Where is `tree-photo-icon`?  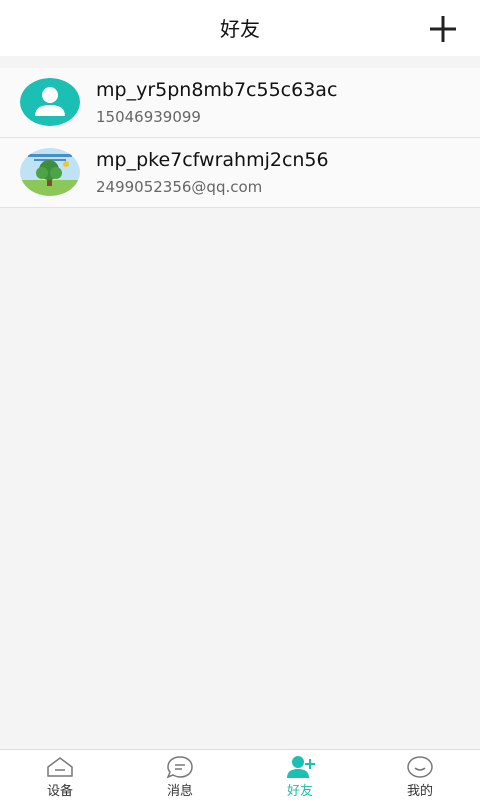 tree-photo-icon is located at coordinates (50, 172).